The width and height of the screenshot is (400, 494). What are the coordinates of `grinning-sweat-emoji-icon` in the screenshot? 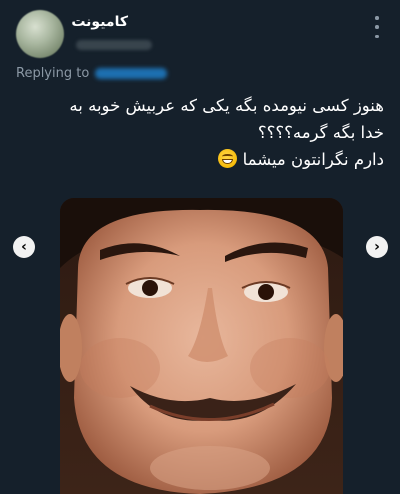 It's located at (228, 158).